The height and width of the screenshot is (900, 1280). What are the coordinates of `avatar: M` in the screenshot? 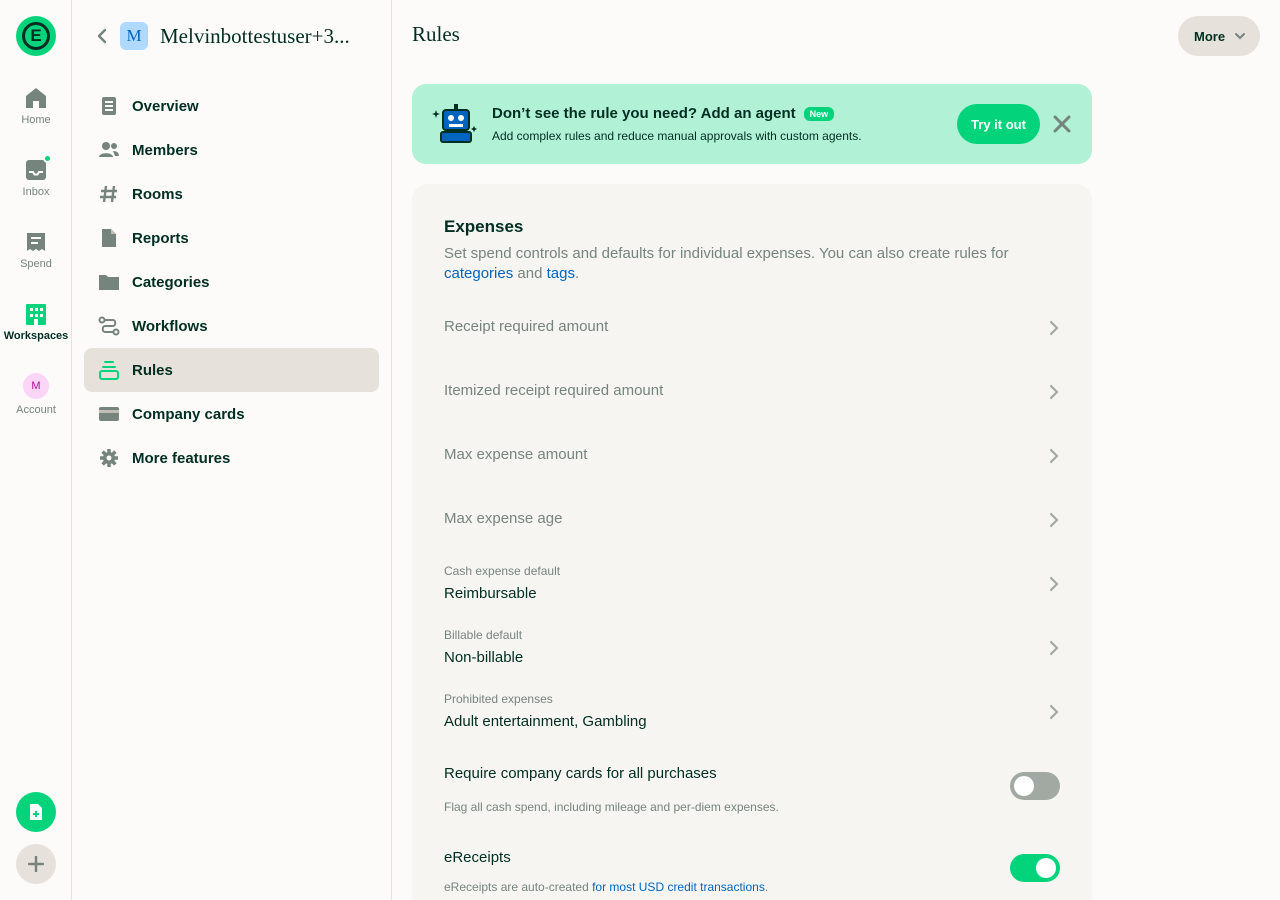 It's located at (36, 386).